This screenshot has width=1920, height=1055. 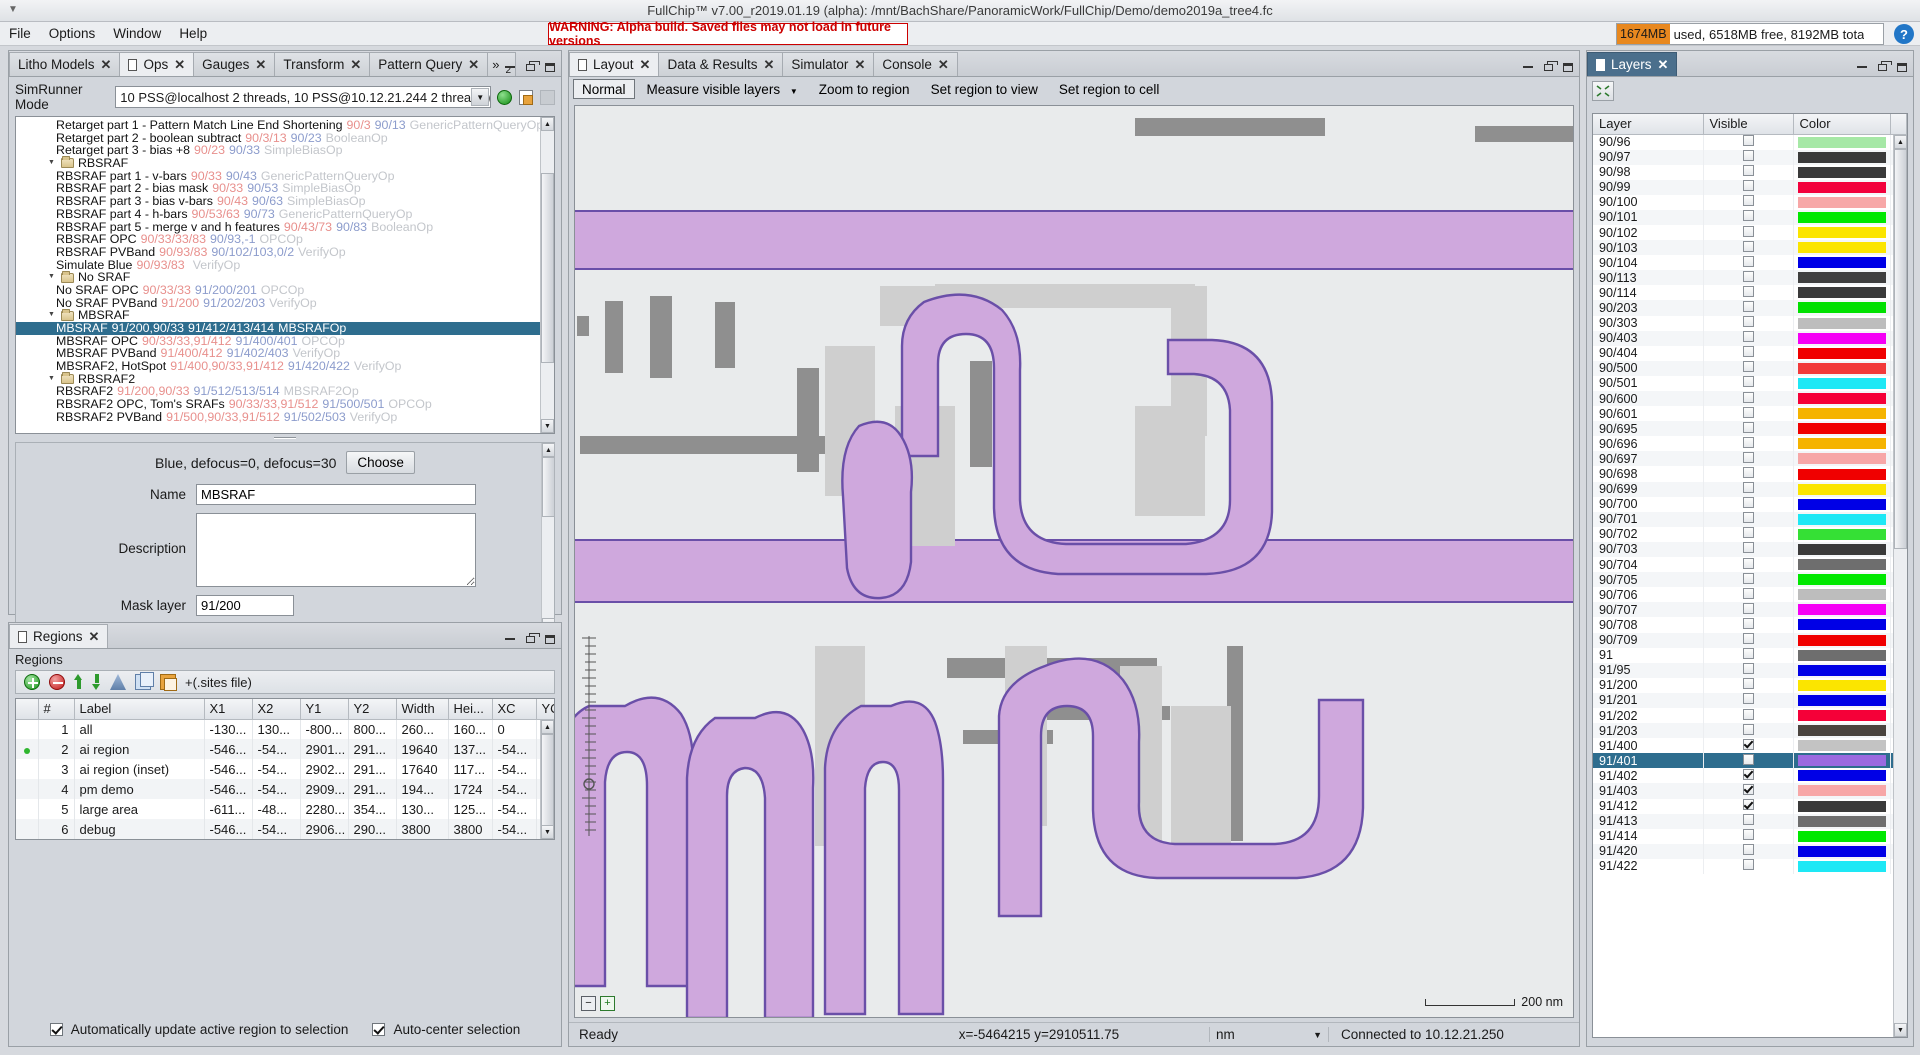 What do you see at coordinates (614, 64) in the screenshot?
I see `tab-layout: Layout ✕` at bounding box center [614, 64].